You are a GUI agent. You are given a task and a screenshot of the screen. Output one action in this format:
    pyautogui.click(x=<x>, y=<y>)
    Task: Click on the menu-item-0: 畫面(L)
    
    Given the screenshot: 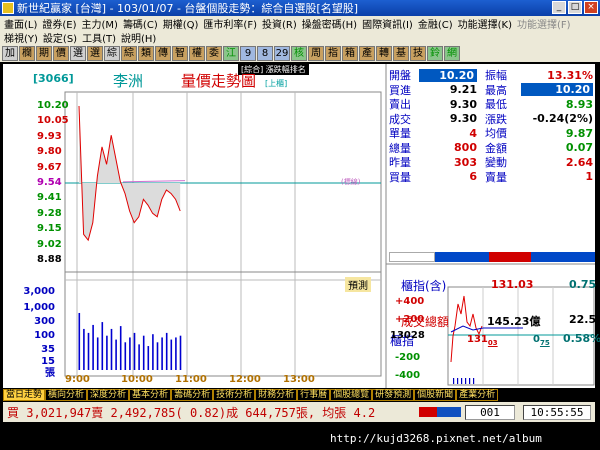 What is the action you would take?
    pyautogui.click(x=20, y=23)
    